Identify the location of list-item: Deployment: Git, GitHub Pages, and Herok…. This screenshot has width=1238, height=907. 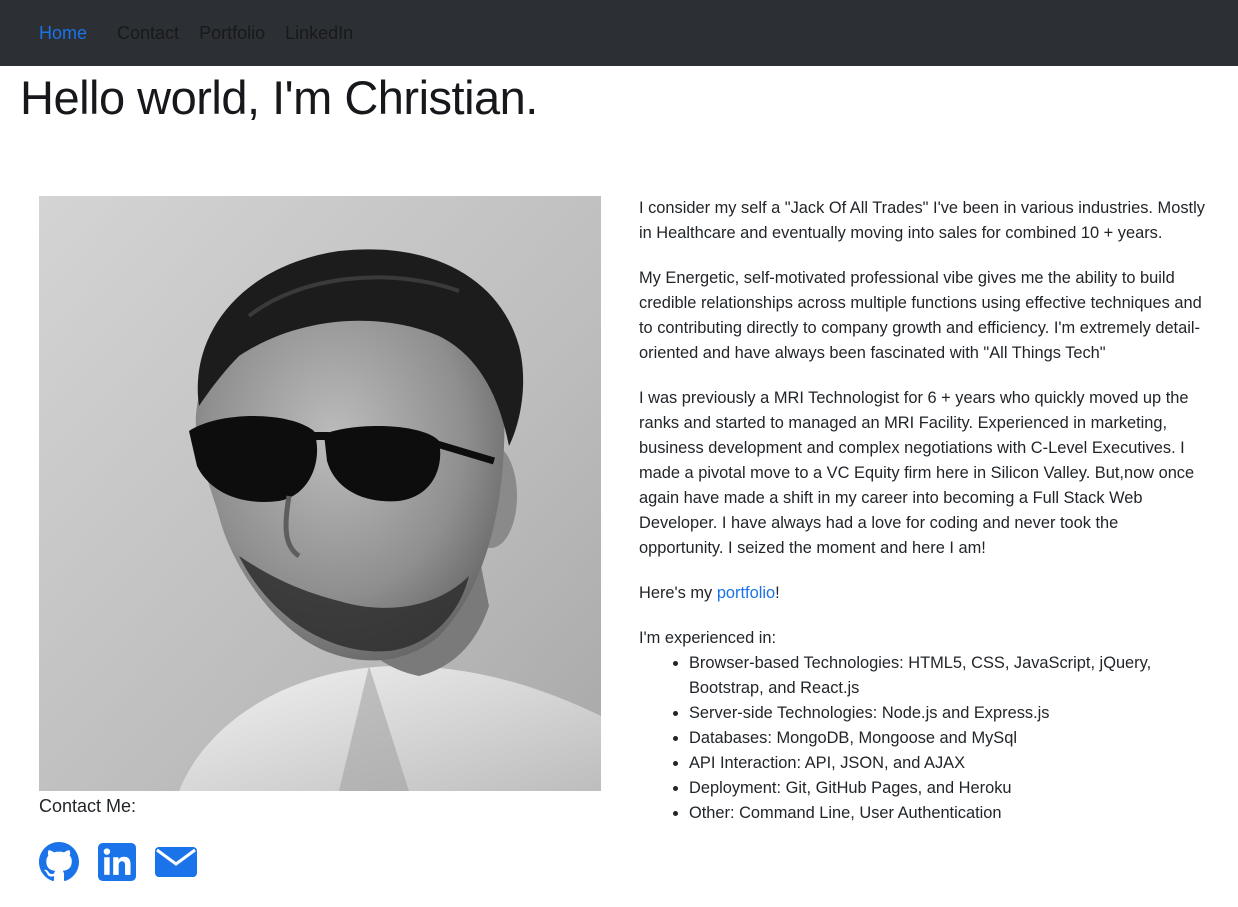
(947, 788).